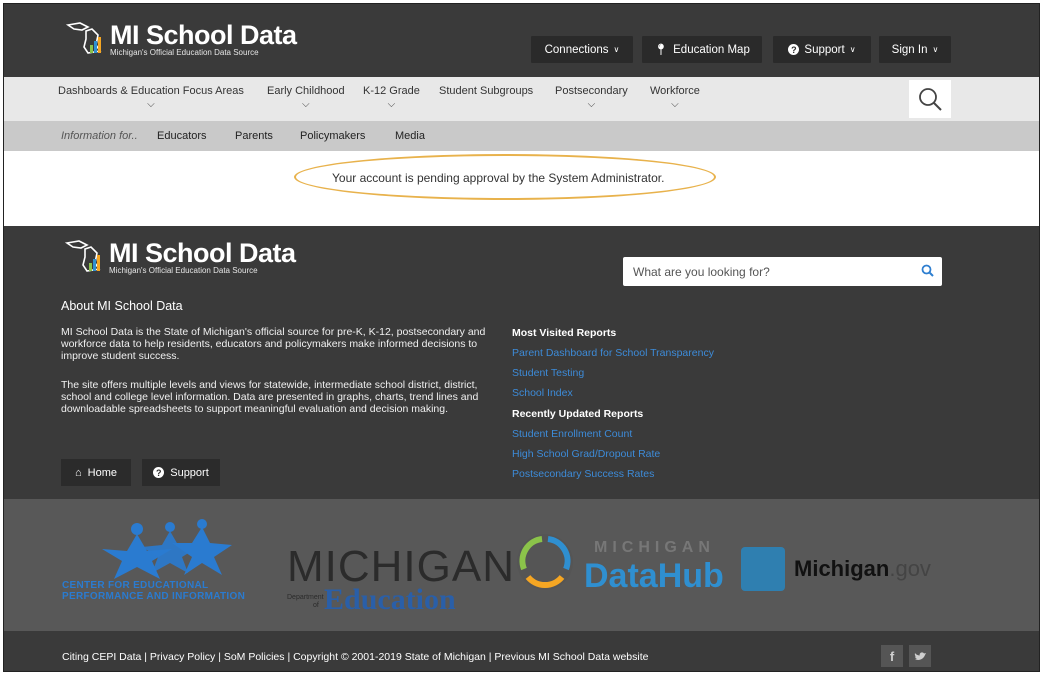 This screenshot has width=1043, height=675. I want to click on report-link: Parent Dashboard for School Transparency, so click(613, 353).